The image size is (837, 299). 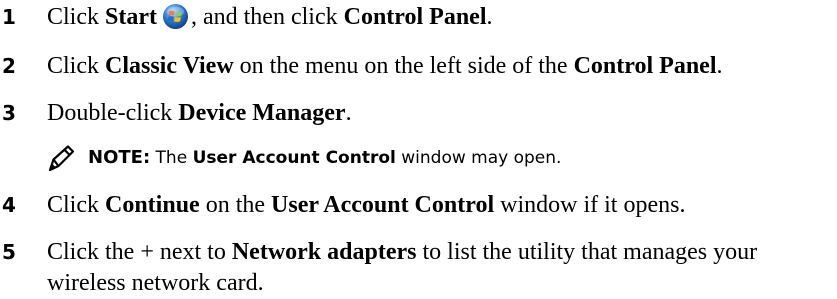 What do you see at coordinates (235, 205) in the screenshot?
I see `step-text-part: on the` at bounding box center [235, 205].